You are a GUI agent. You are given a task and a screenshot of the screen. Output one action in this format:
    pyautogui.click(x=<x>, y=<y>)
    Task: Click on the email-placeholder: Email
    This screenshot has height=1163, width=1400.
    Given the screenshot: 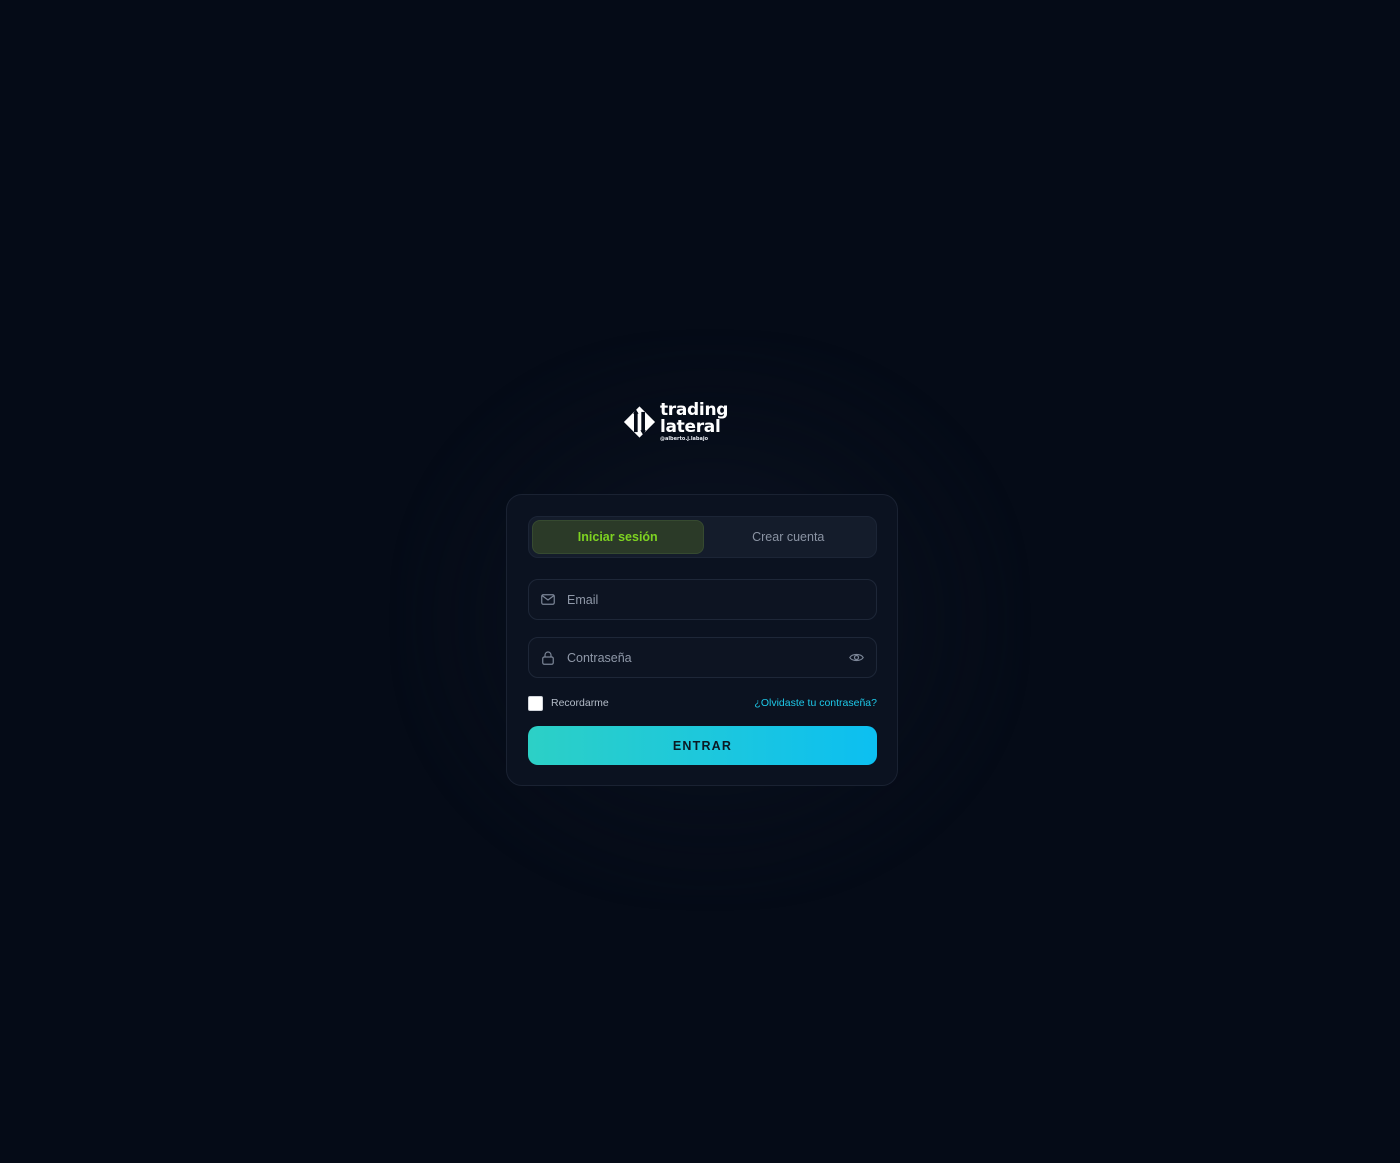 What is the action you would take?
    pyautogui.click(x=583, y=599)
    